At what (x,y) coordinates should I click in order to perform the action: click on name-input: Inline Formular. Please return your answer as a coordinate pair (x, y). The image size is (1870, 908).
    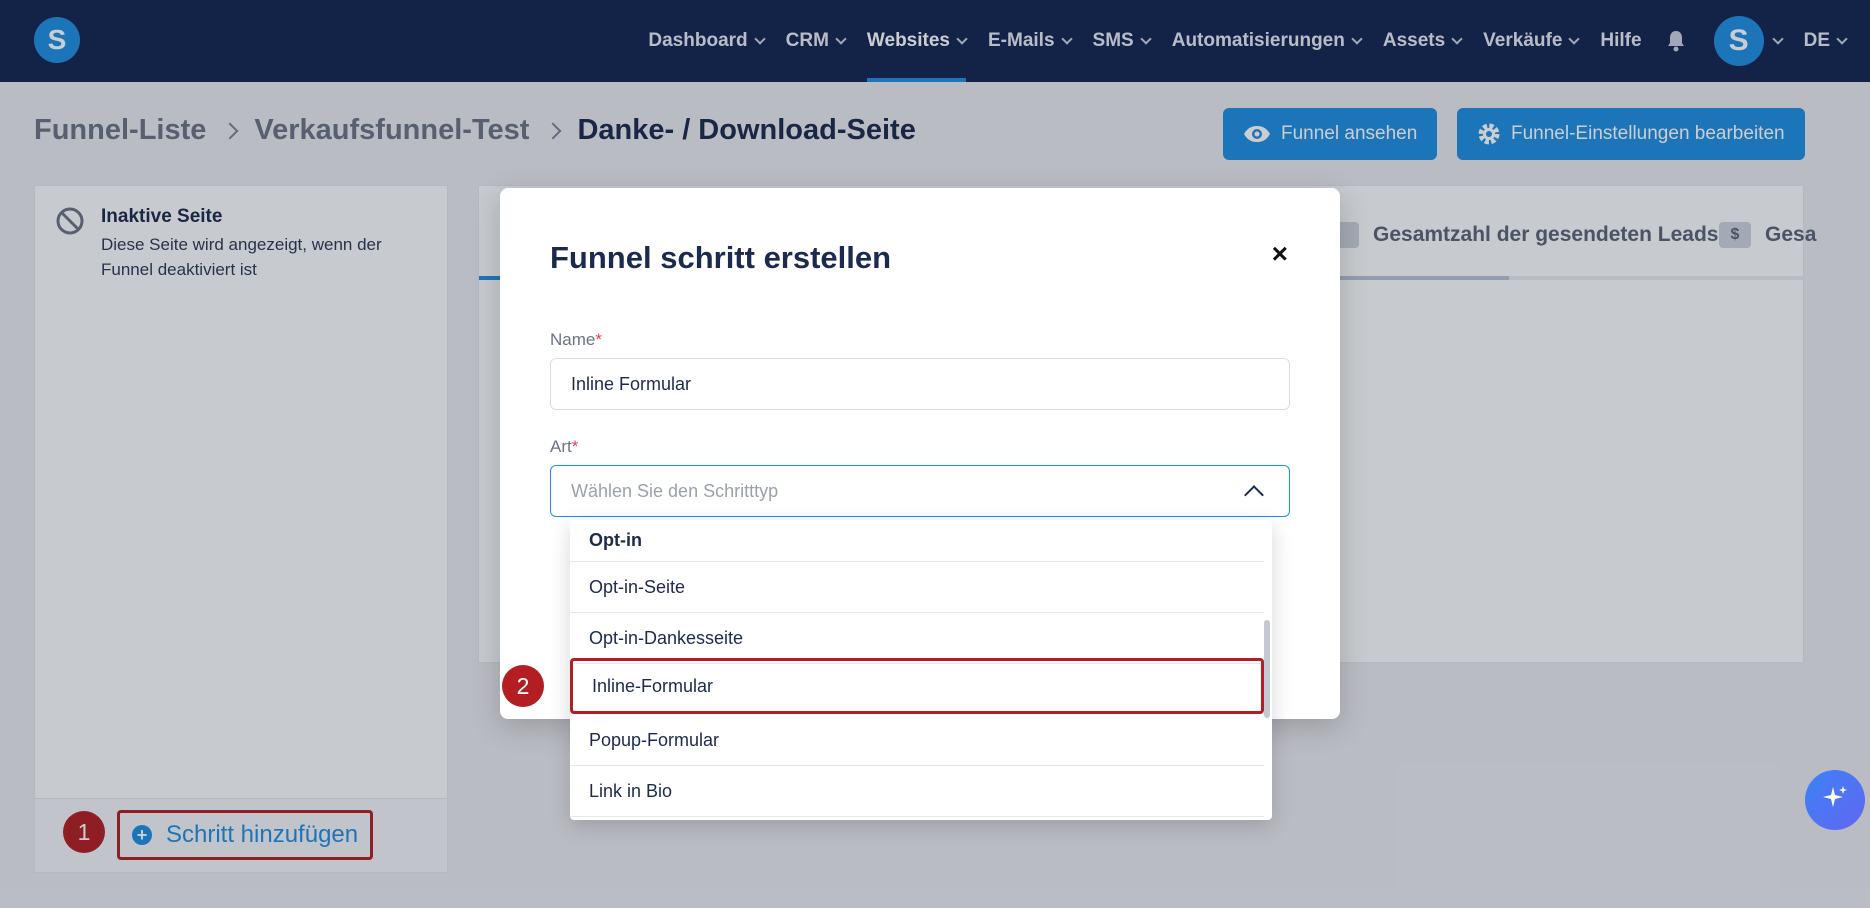
    Looking at the image, I should click on (920, 384).